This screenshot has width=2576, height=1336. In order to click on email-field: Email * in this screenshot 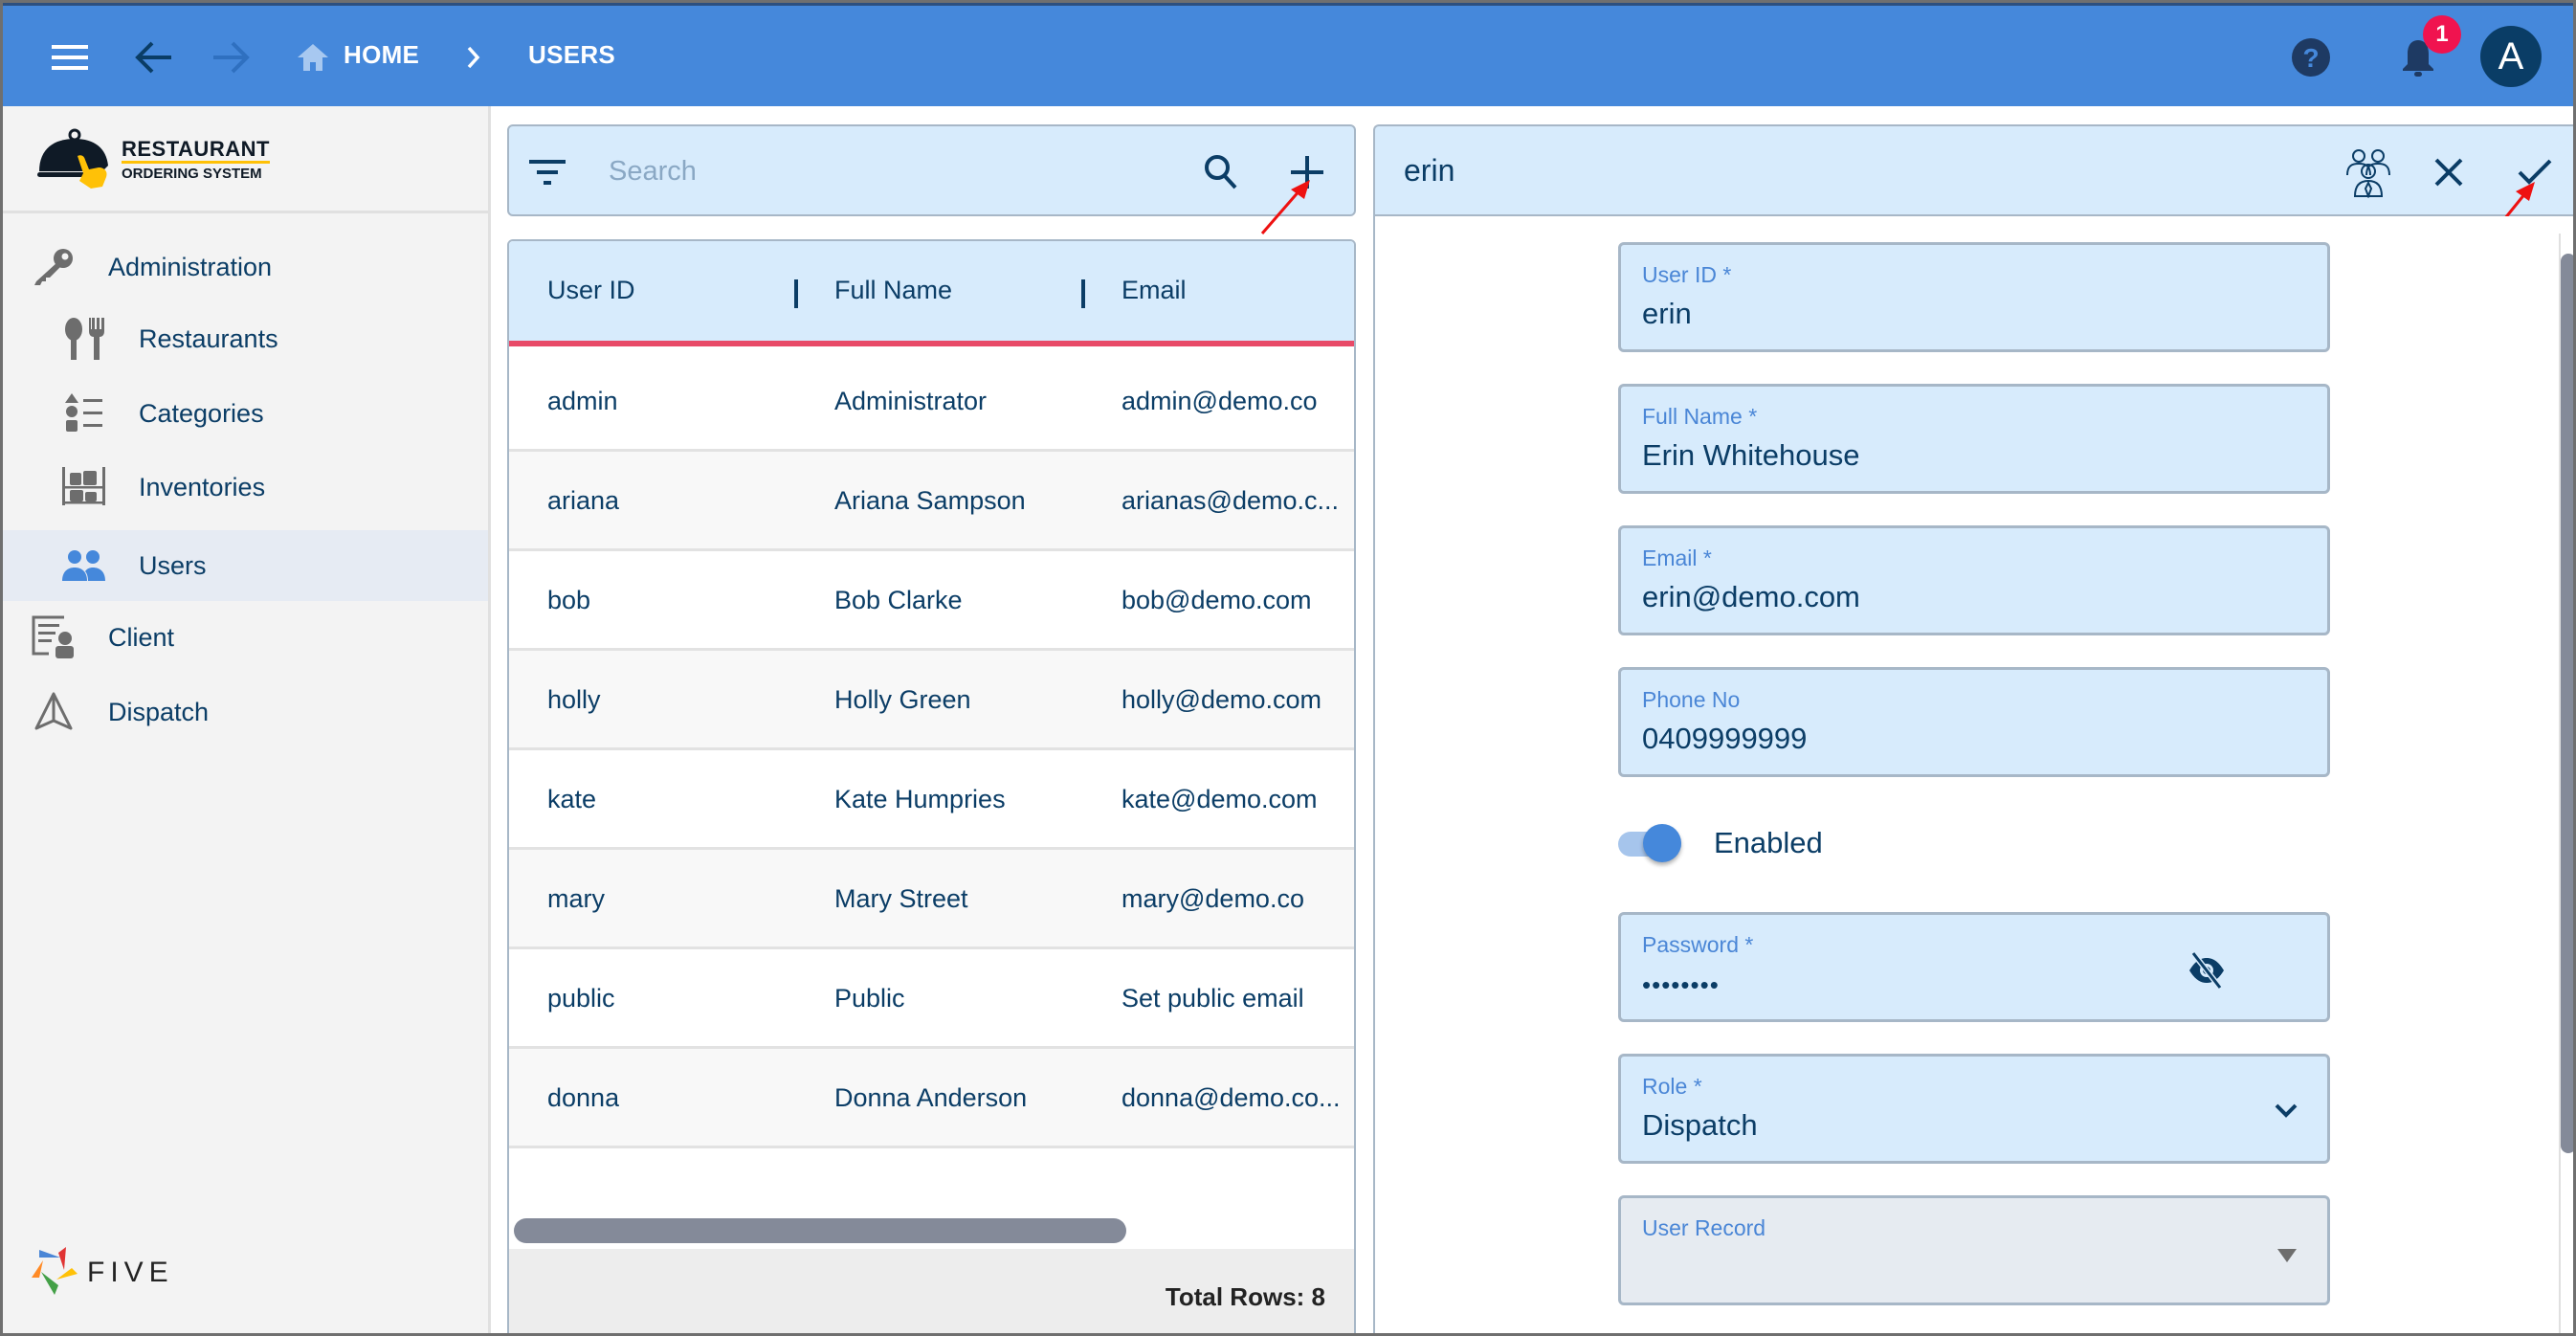, I will do `click(1974, 580)`.